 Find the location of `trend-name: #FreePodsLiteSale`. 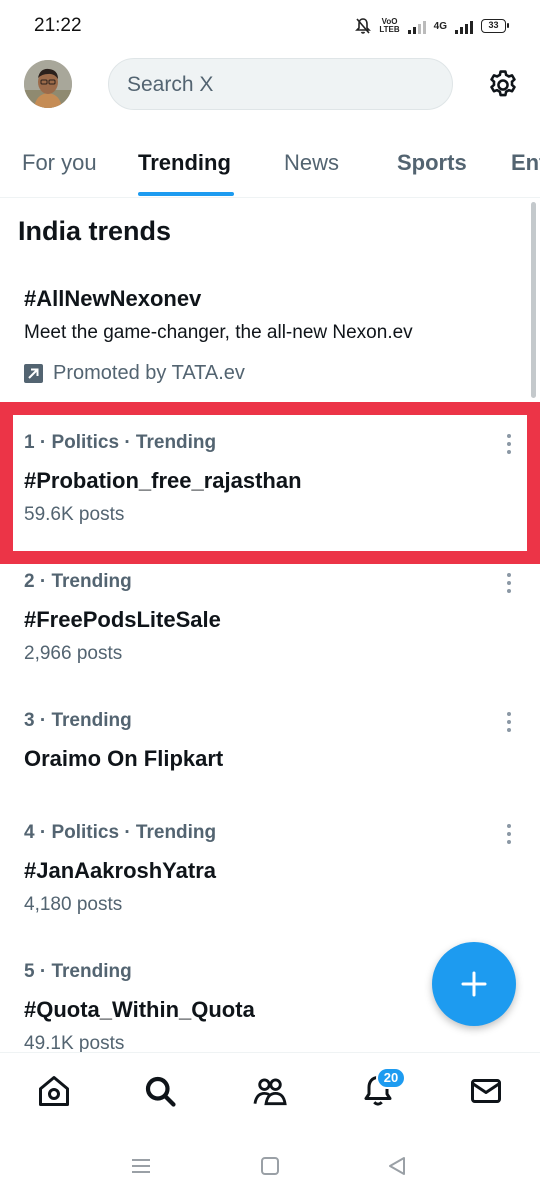

trend-name: #FreePodsLiteSale is located at coordinates (122, 619).